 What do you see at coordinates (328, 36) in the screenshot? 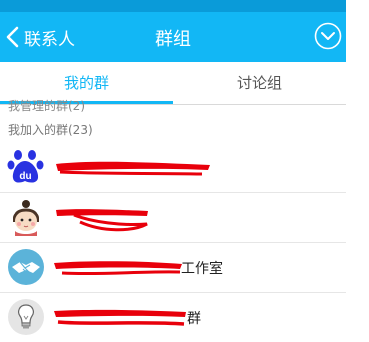
I see `chevron-down-circle-icon` at bounding box center [328, 36].